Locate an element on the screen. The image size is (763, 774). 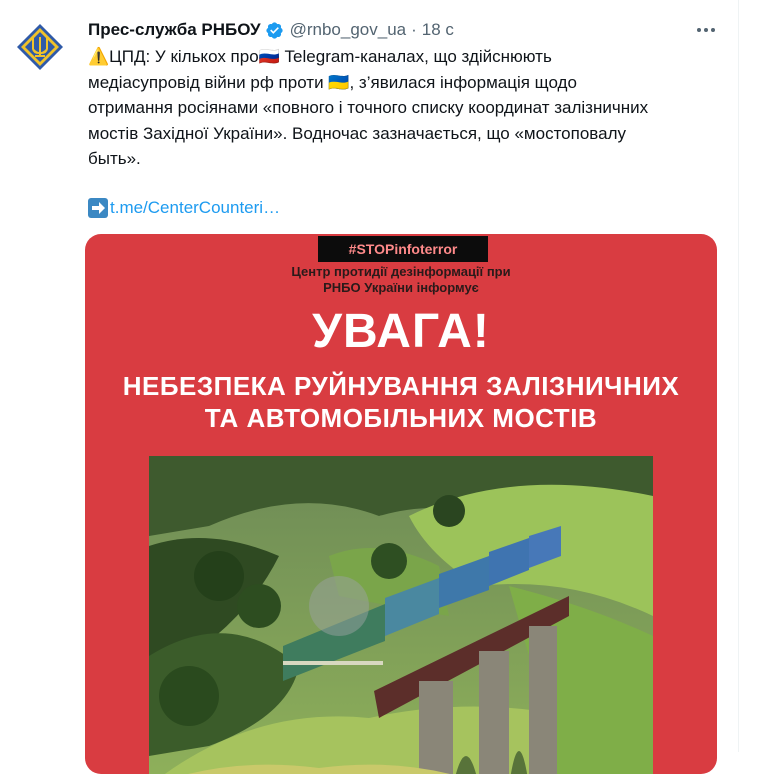
card-subtitle-line: Центр протидії дезінформації при is located at coordinates (401, 271).